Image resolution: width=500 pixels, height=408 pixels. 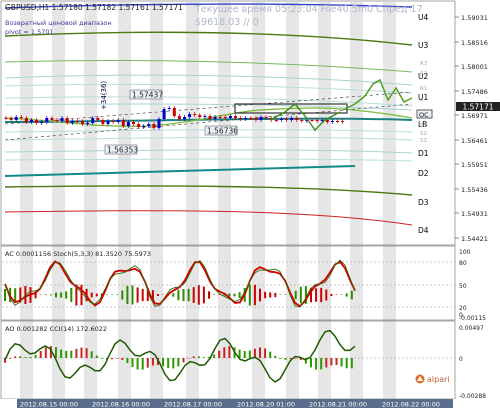 I want to click on time-axis-label: 2012.08.15 00:00, so click(x=49, y=404).